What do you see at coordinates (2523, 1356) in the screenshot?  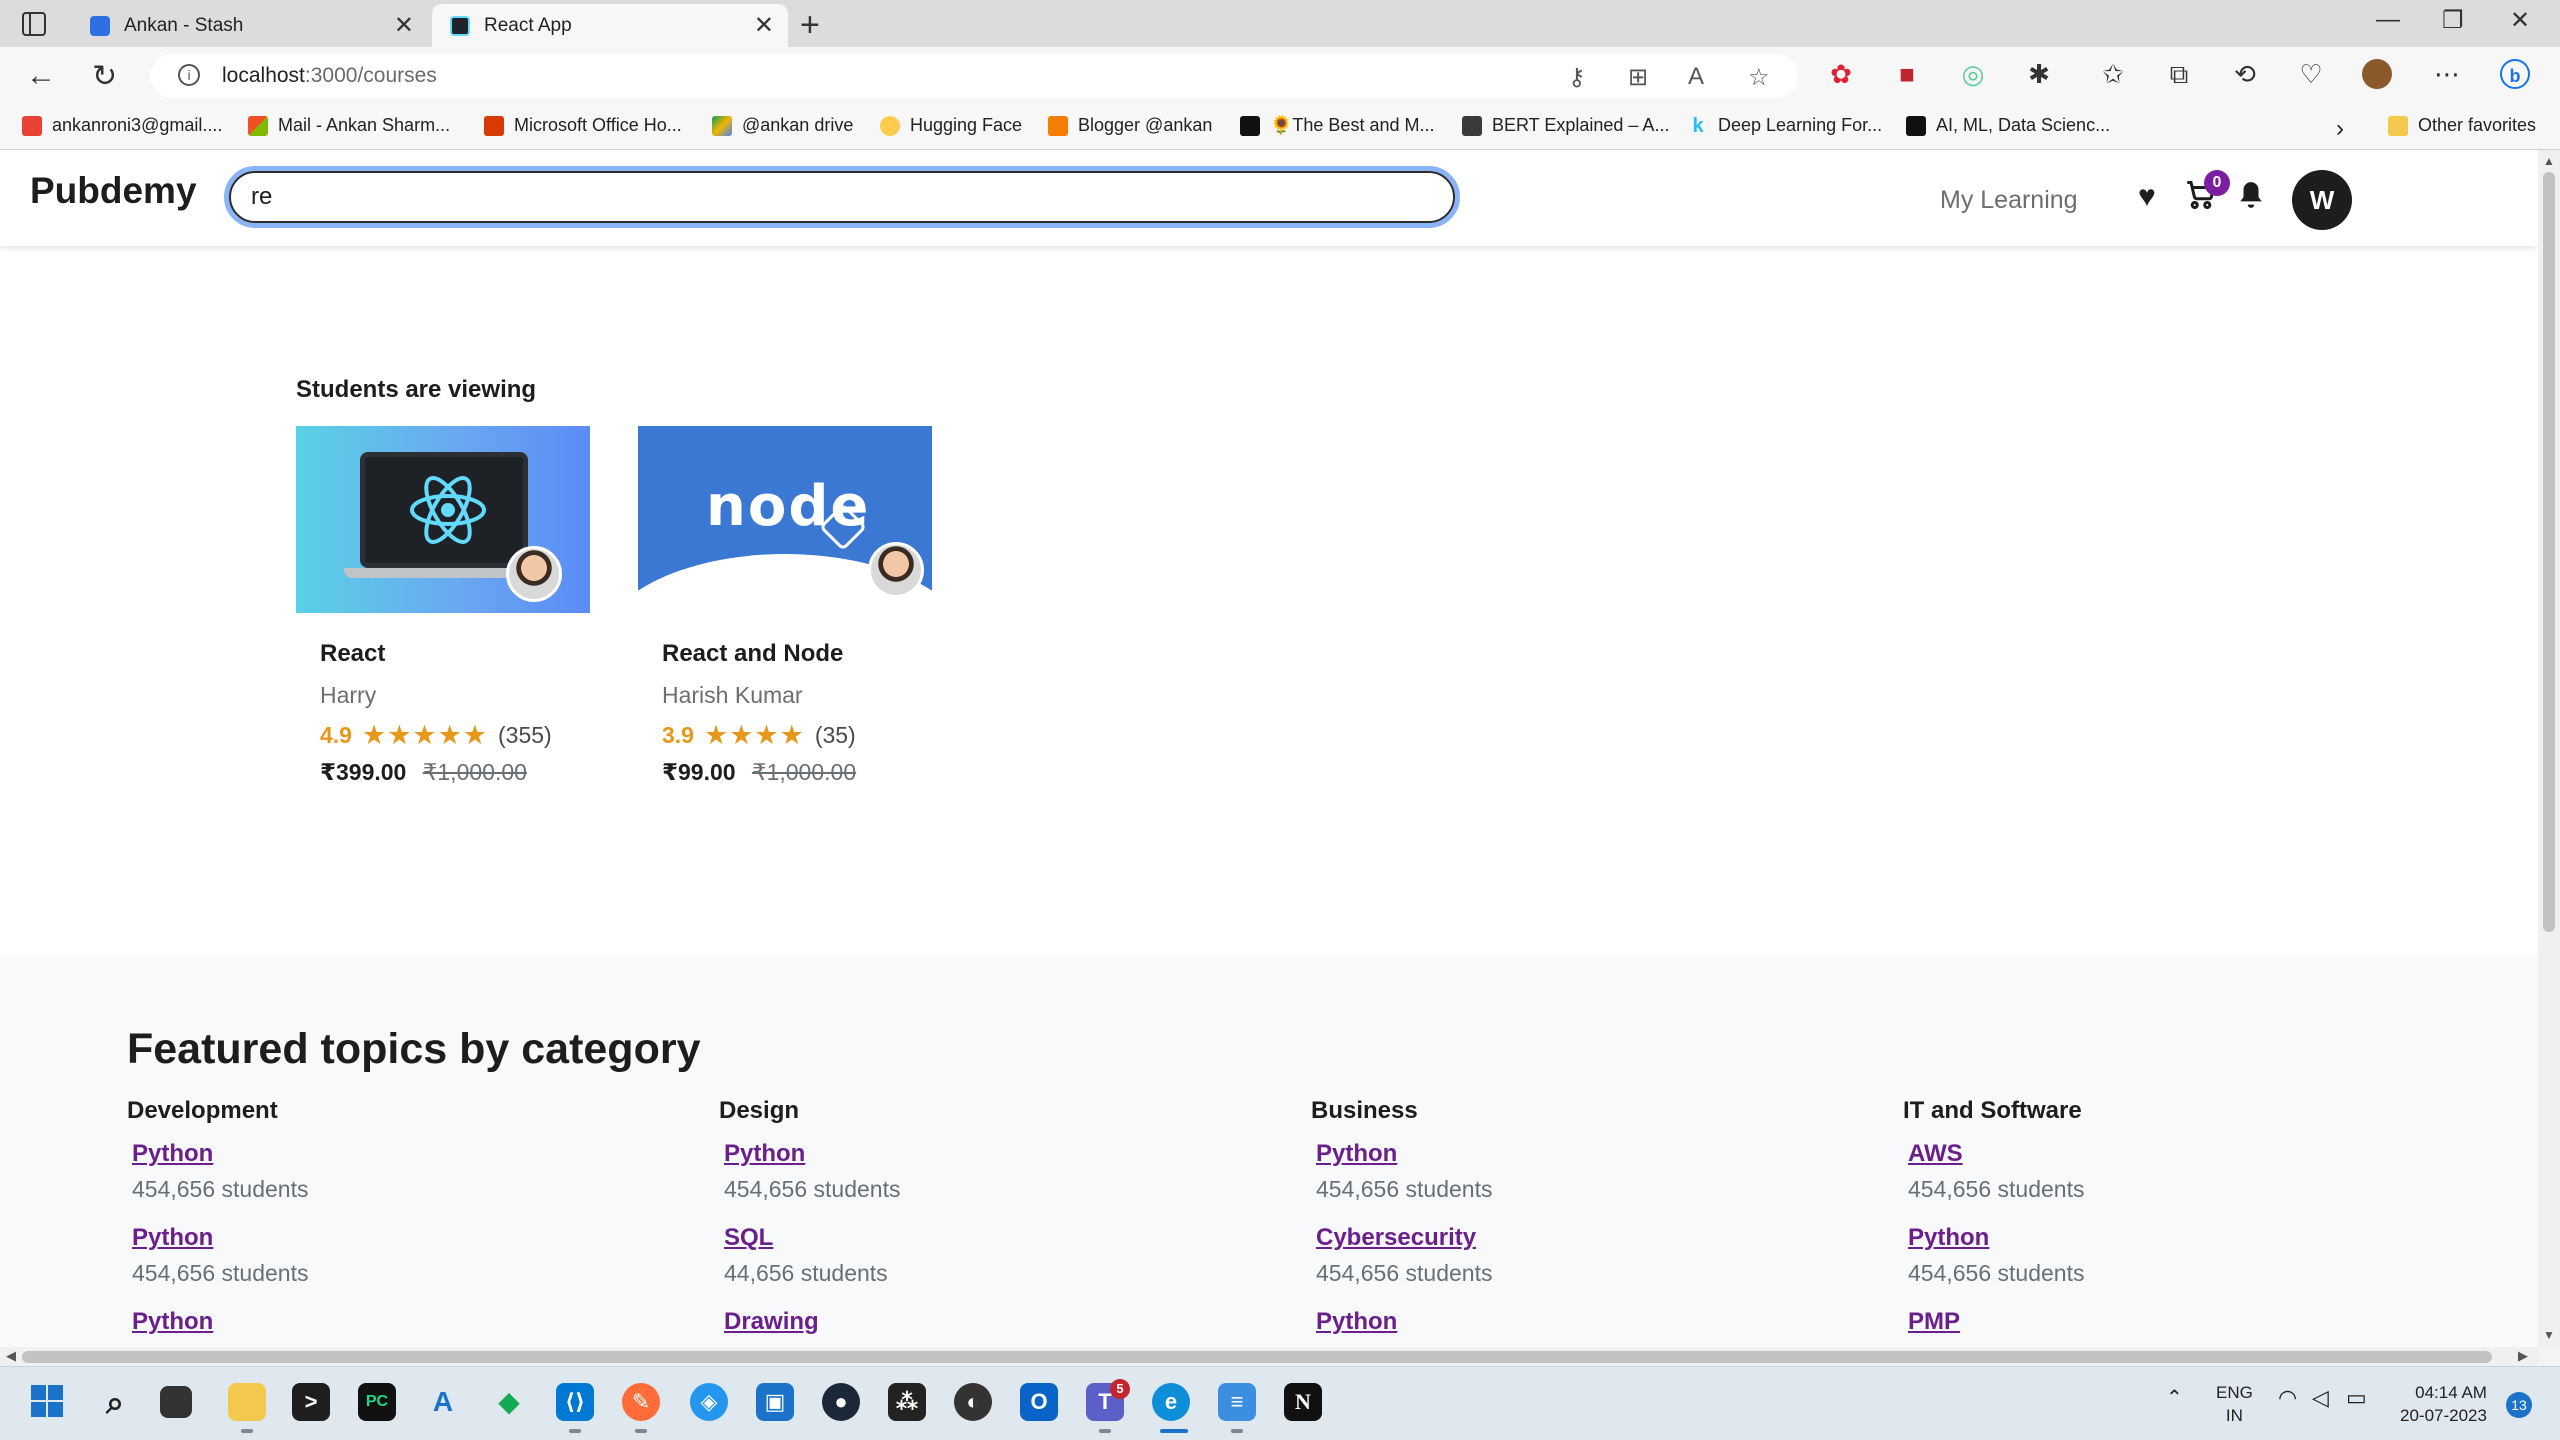 I see `scroll-right-icon: ▶` at bounding box center [2523, 1356].